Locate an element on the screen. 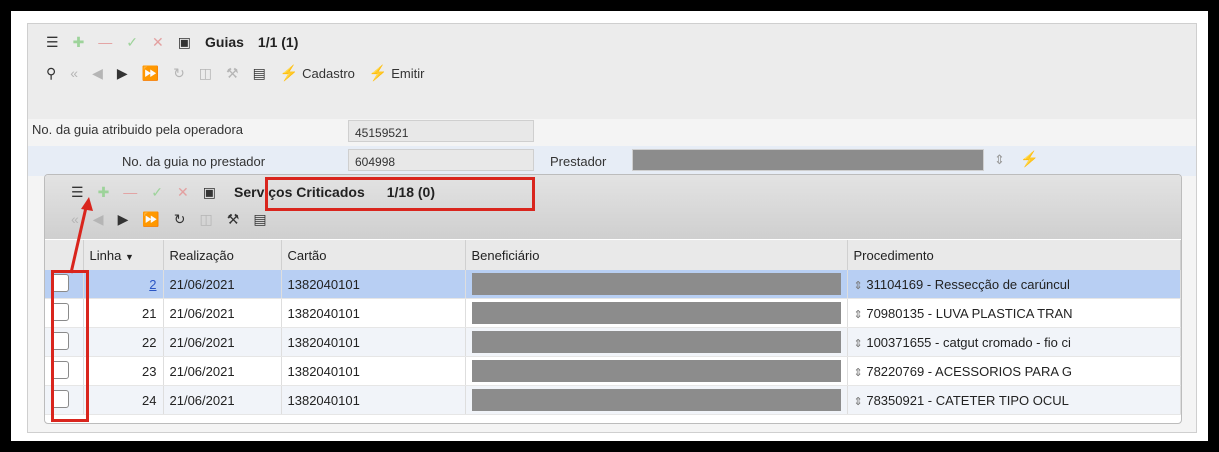 The width and height of the screenshot is (1219, 452). linha-cell: 22 is located at coordinates (123, 342).